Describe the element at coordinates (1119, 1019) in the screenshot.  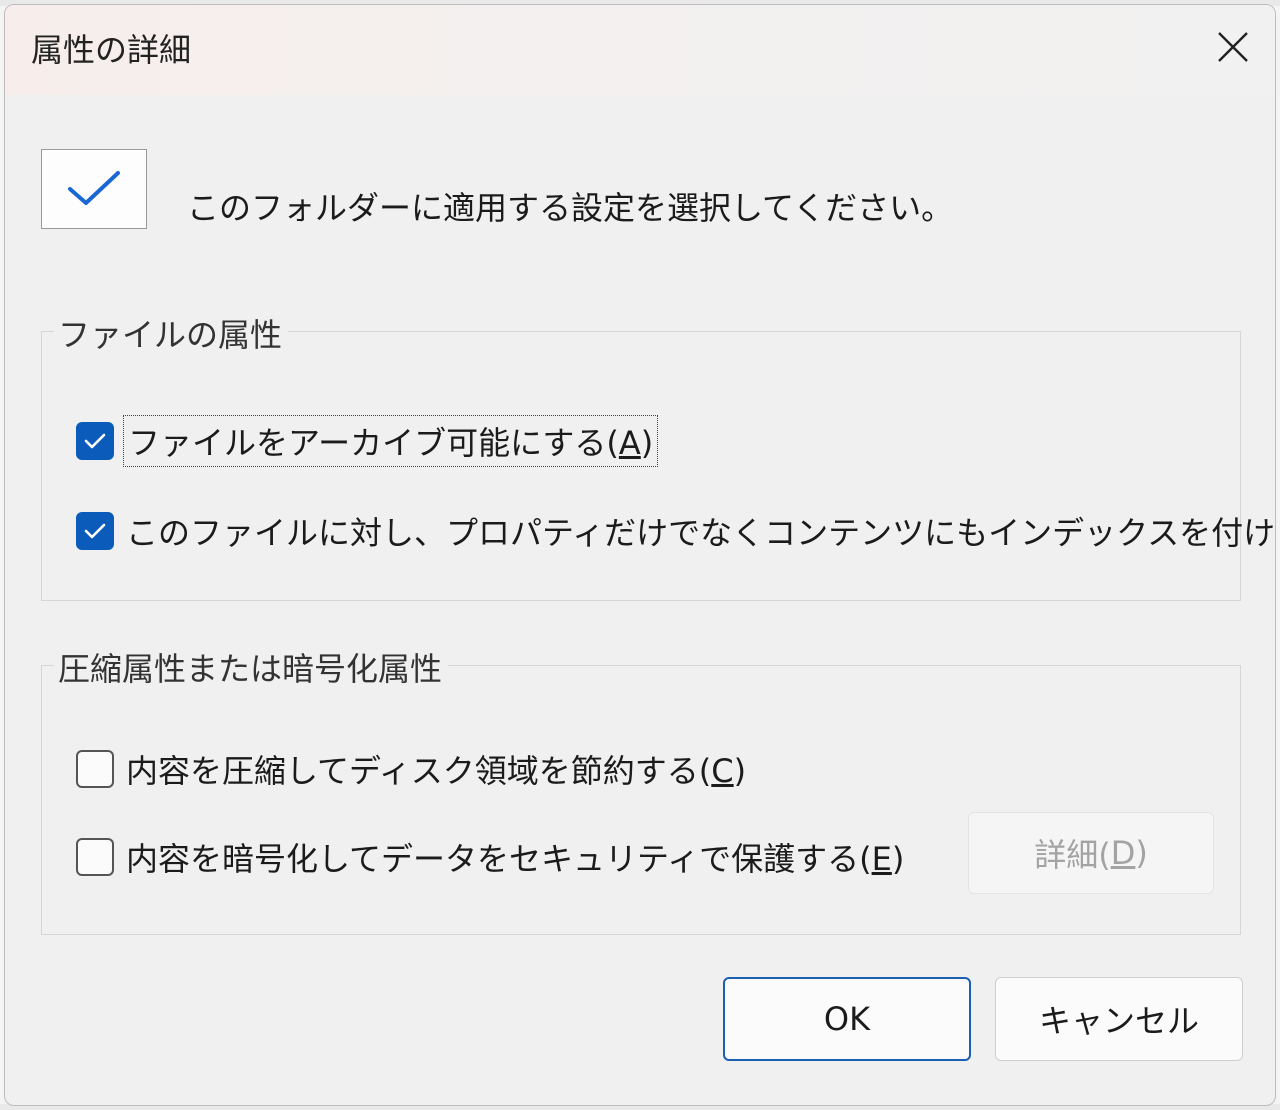
I see `cancel-button: キャンセル` at that location.